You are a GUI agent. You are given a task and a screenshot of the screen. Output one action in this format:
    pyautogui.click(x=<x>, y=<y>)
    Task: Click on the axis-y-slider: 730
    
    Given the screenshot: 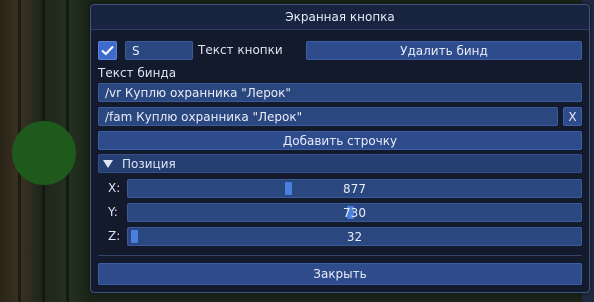 What is the action you would take?
    pyautogui.click(x=354, y=212)
    